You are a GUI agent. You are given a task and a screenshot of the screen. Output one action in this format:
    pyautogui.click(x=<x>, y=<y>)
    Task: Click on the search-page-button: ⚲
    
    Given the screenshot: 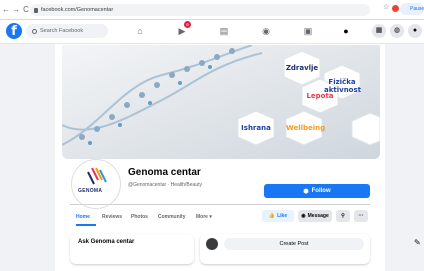 What is the action you would take?
    pyautogui.click(x=343, y=216)
    